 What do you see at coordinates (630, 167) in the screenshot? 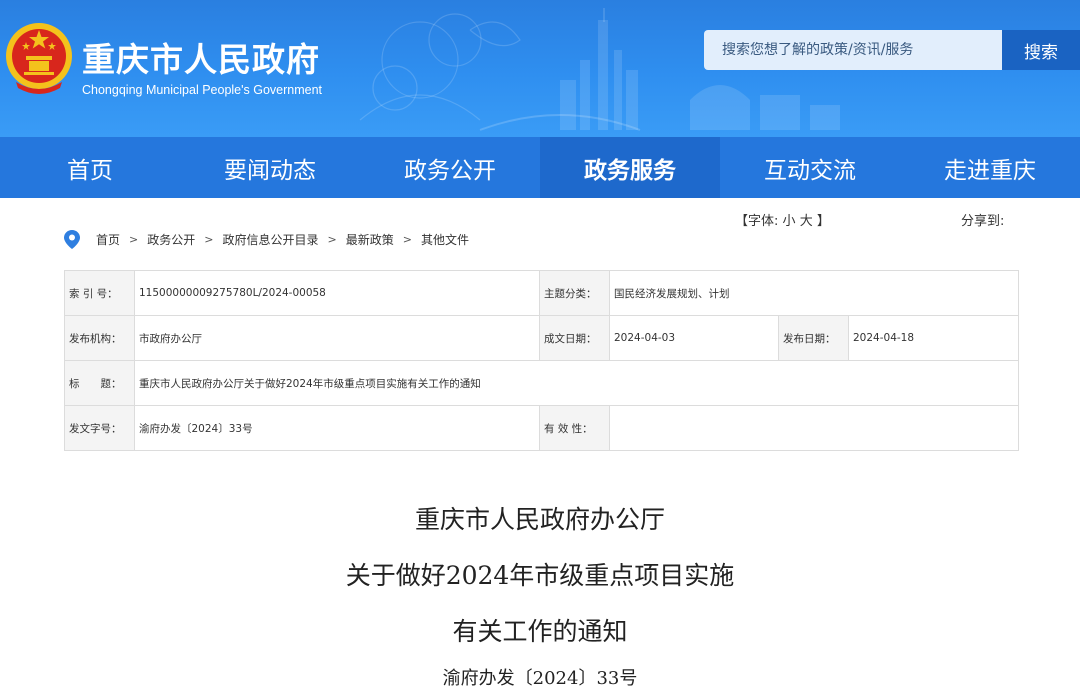
I see `nav-item-gov-services: 政务服务` at bounding box center [630, 167].